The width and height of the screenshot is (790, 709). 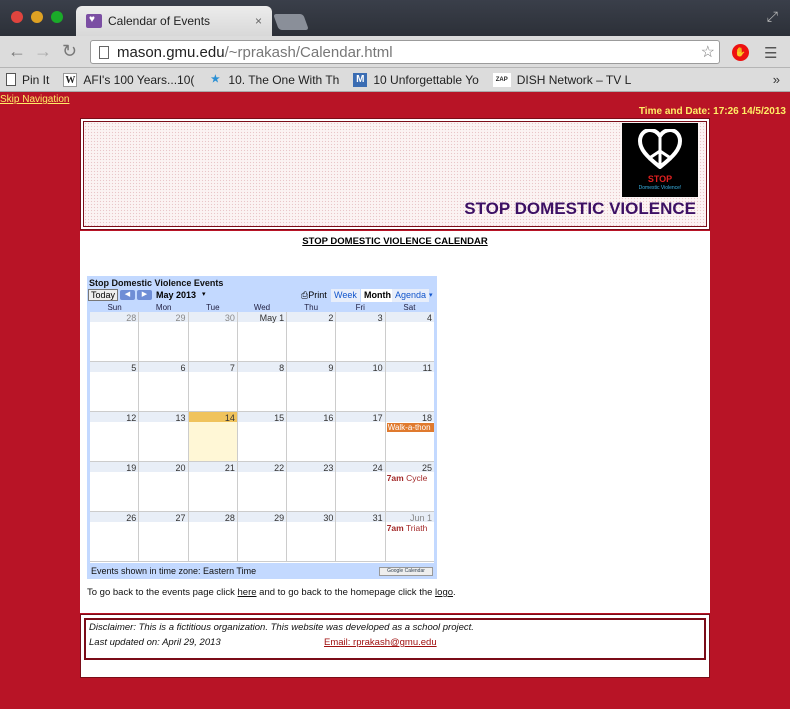 I want to click on stop-extension-icon: ✋, so click(x=740, y=52).